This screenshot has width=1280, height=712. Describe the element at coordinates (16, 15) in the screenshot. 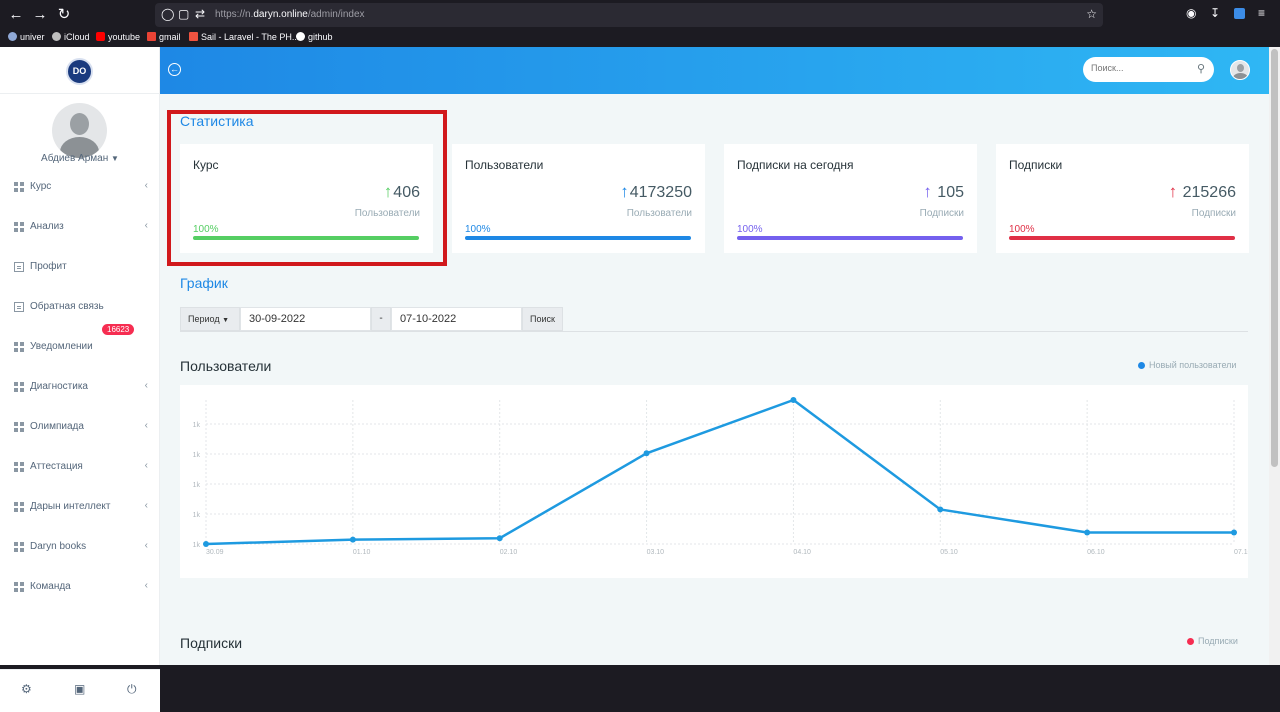

I see `back-arrow-icon: ←` at that location.